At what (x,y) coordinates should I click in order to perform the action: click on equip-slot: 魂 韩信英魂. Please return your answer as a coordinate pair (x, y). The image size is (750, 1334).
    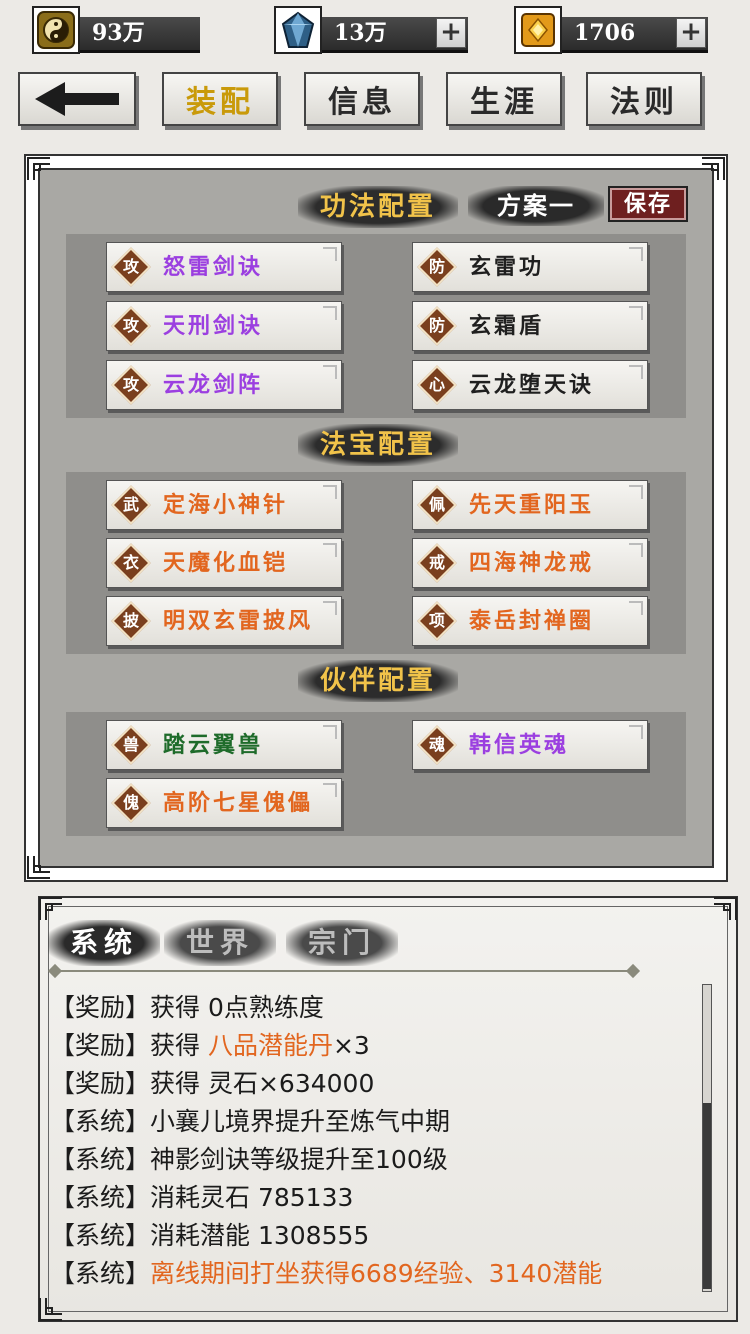
    Looking at the image, I should click on (530, 745).